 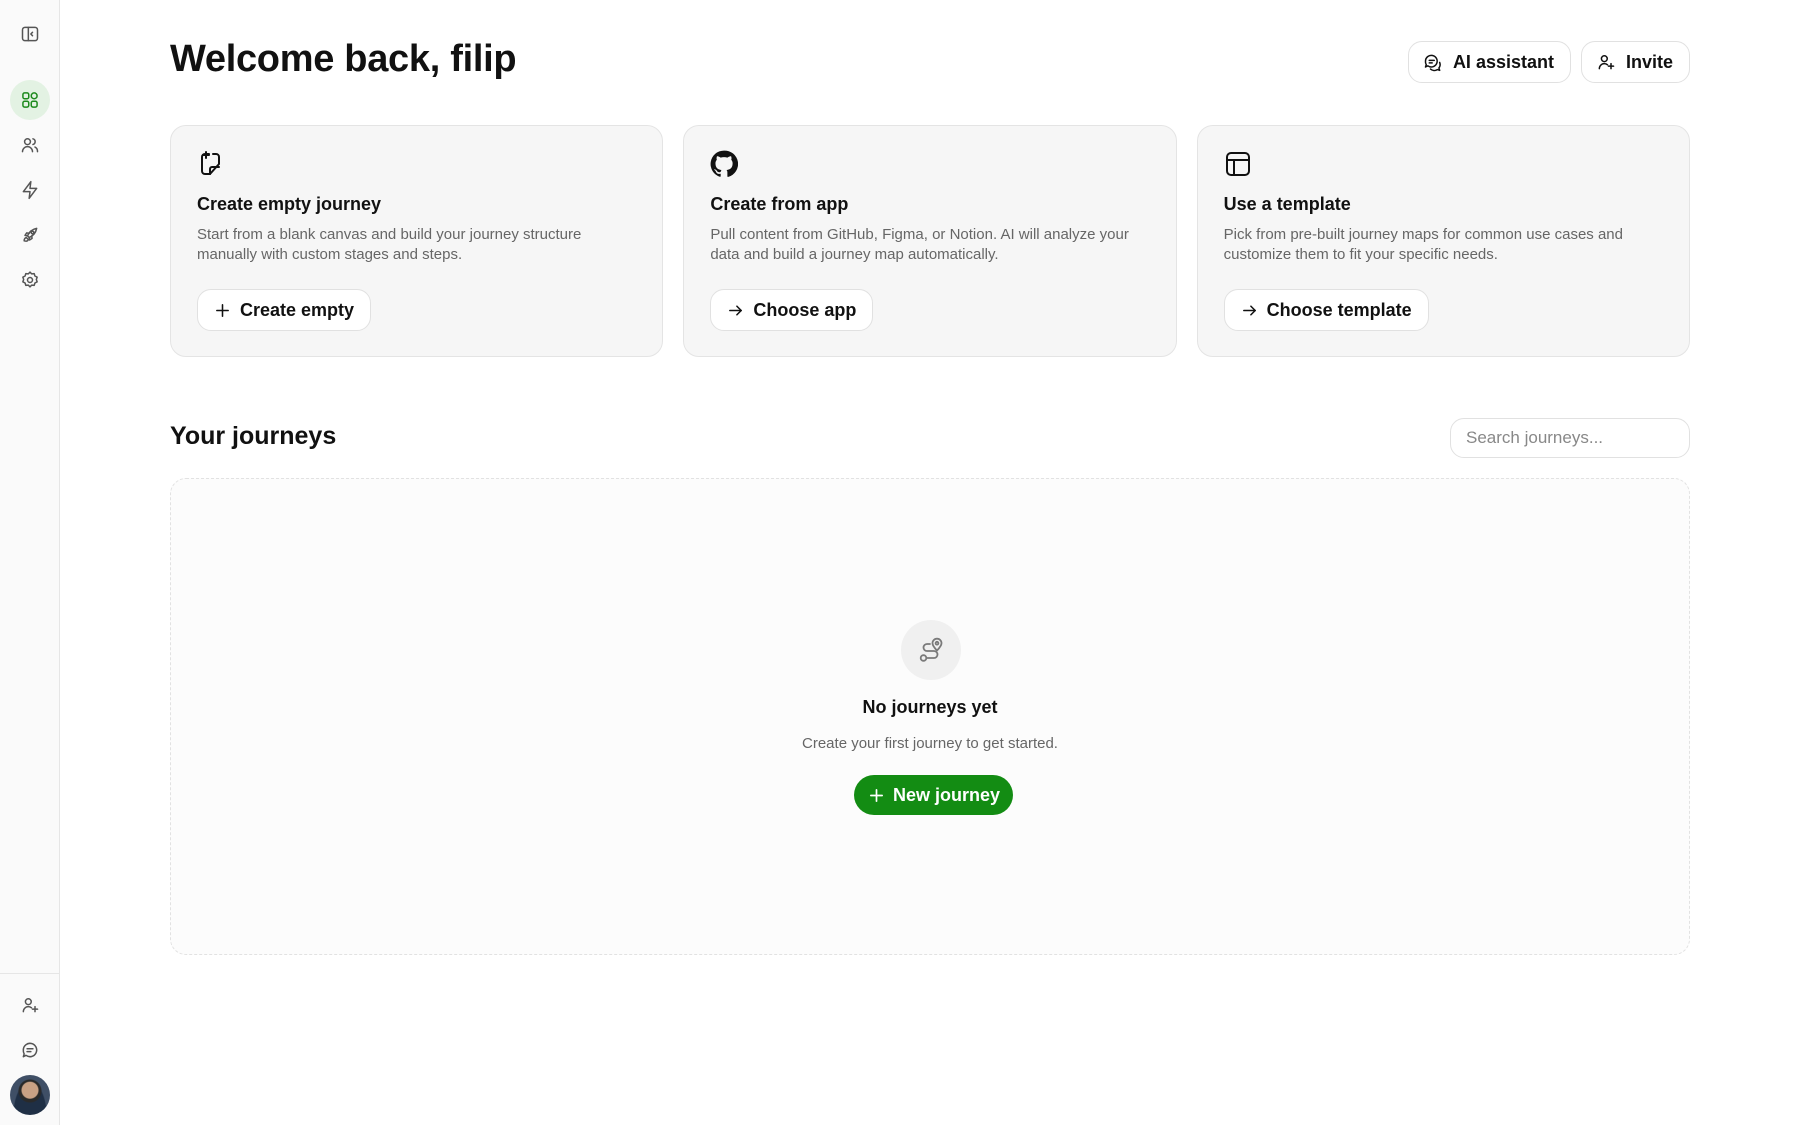 I want to click on choose-template-button: Choose template, so click(x=1326, y=310).